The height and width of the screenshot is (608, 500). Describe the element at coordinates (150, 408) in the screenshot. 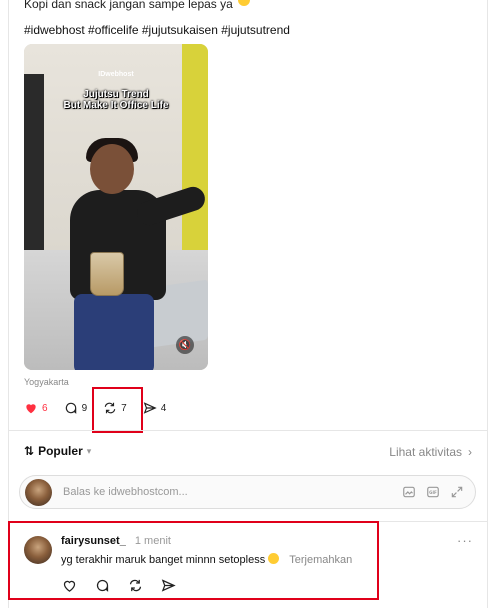

I see `send-icon` at that location.